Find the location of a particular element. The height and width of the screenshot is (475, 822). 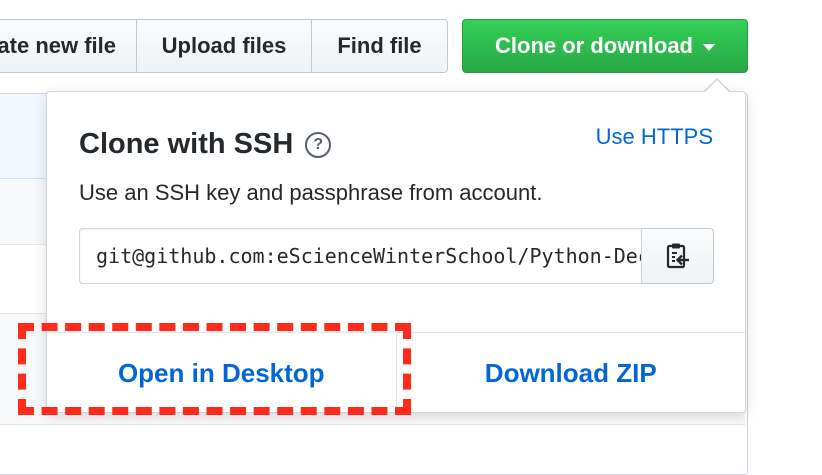

clone-footer: Open in Desktop Download ZIP is located at coordinates (396, 373).